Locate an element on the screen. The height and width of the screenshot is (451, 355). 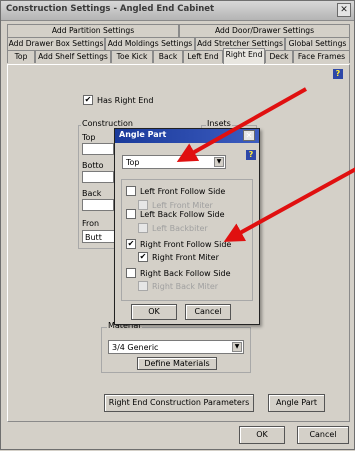
left-front-miter-checkbox is located at coordinates (143, 205).